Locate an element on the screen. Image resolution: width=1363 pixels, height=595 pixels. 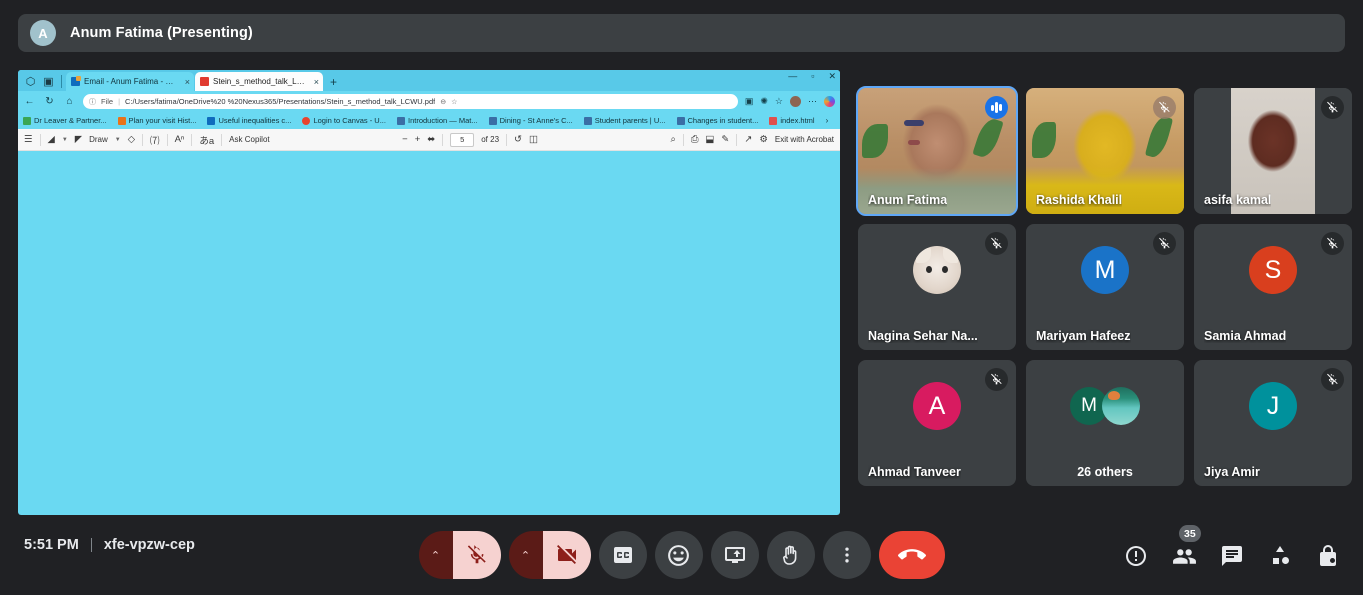
meeting-info: 5:51 PM xfe-vpzw-cep is located at coordinates (109, 545).